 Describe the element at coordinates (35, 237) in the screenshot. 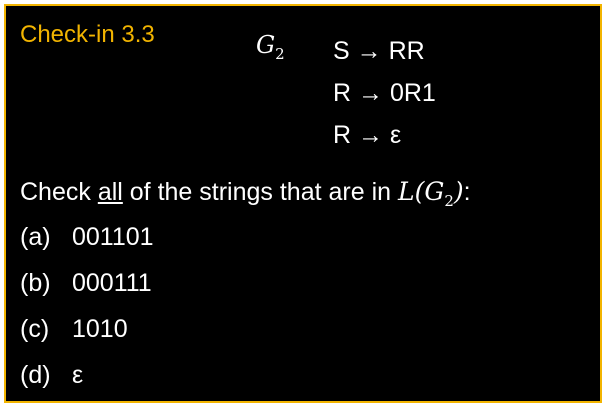

I see `option-letter: (a)` at that location.